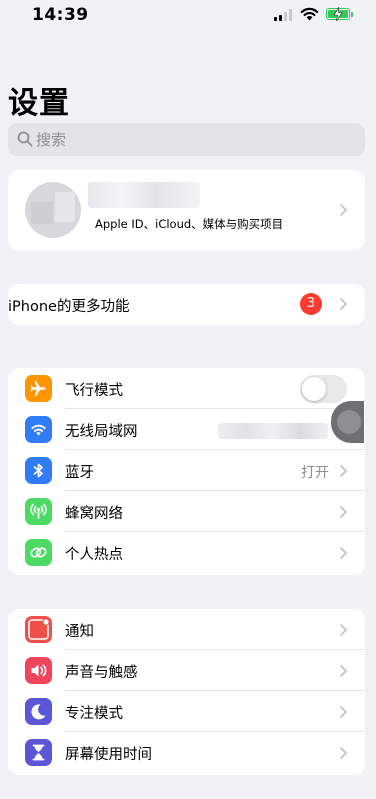 This screenshot has width=376, height=799. I want to click on settings-row-bluetooth: 蓝牙 打开, so click(186, 470).